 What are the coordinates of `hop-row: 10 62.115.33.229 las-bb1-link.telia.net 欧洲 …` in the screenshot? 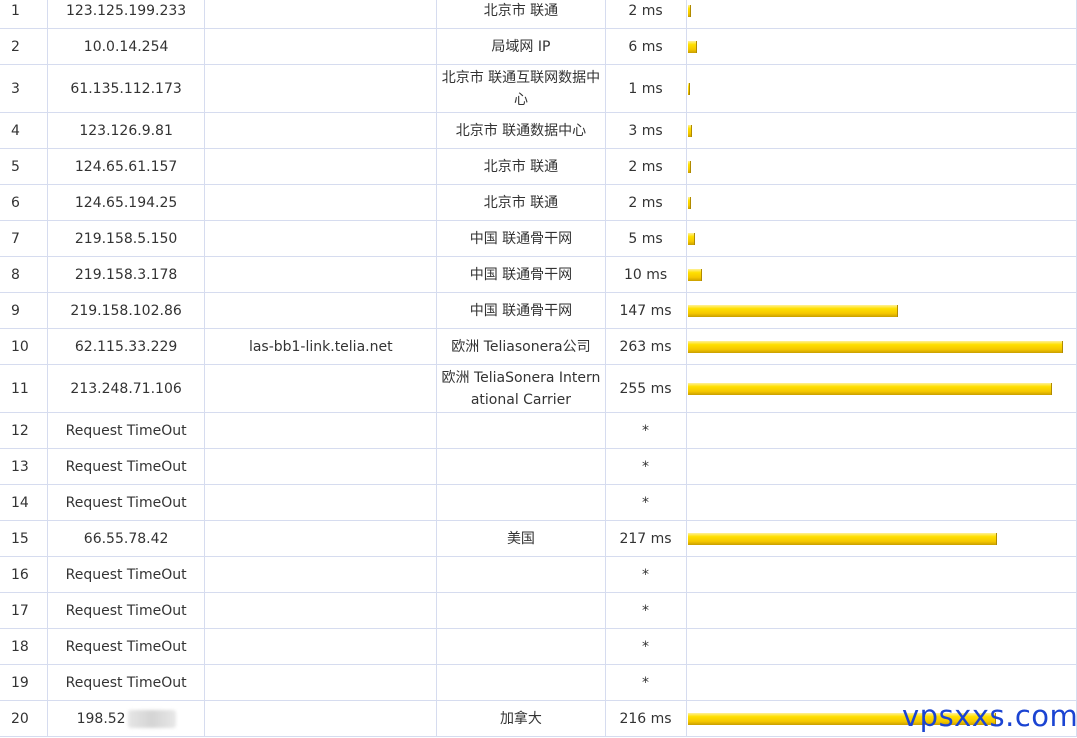 It's located at (538, 346).